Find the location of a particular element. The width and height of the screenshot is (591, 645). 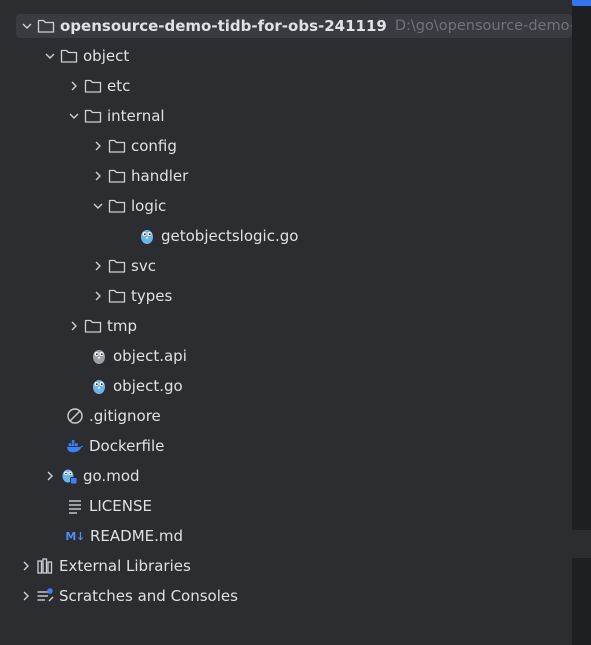

tree-item-label: handler is located at coordinates (160, 176).